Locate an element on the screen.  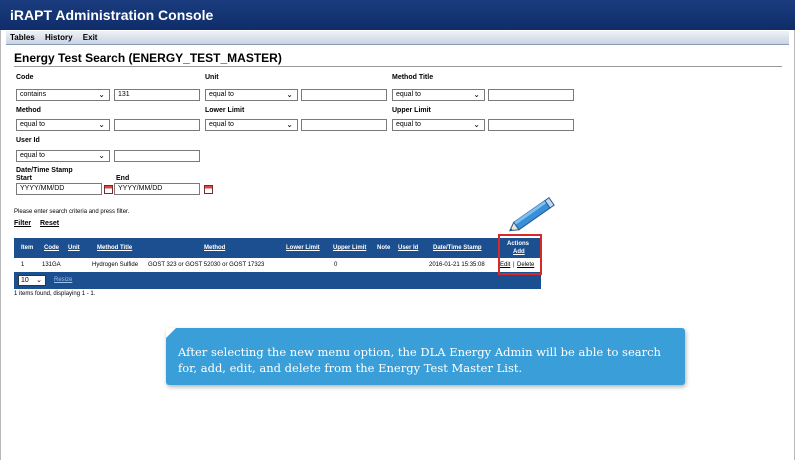
col-date-time: Date/Time Stamp is located at coordinates (457, 248).